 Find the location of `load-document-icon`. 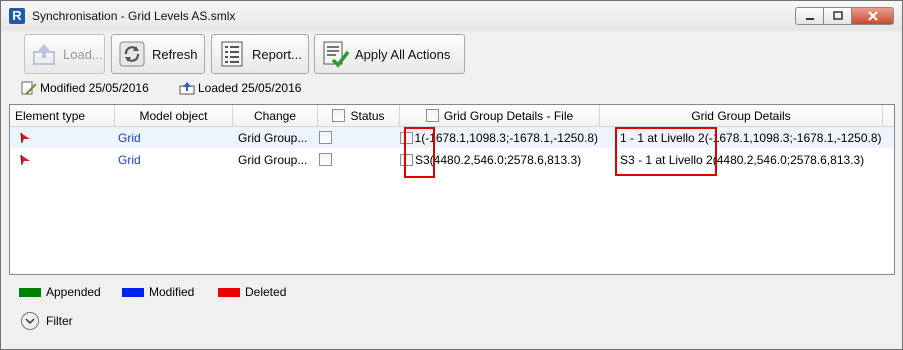

load-document-icon is located at coordinates (187, 88).